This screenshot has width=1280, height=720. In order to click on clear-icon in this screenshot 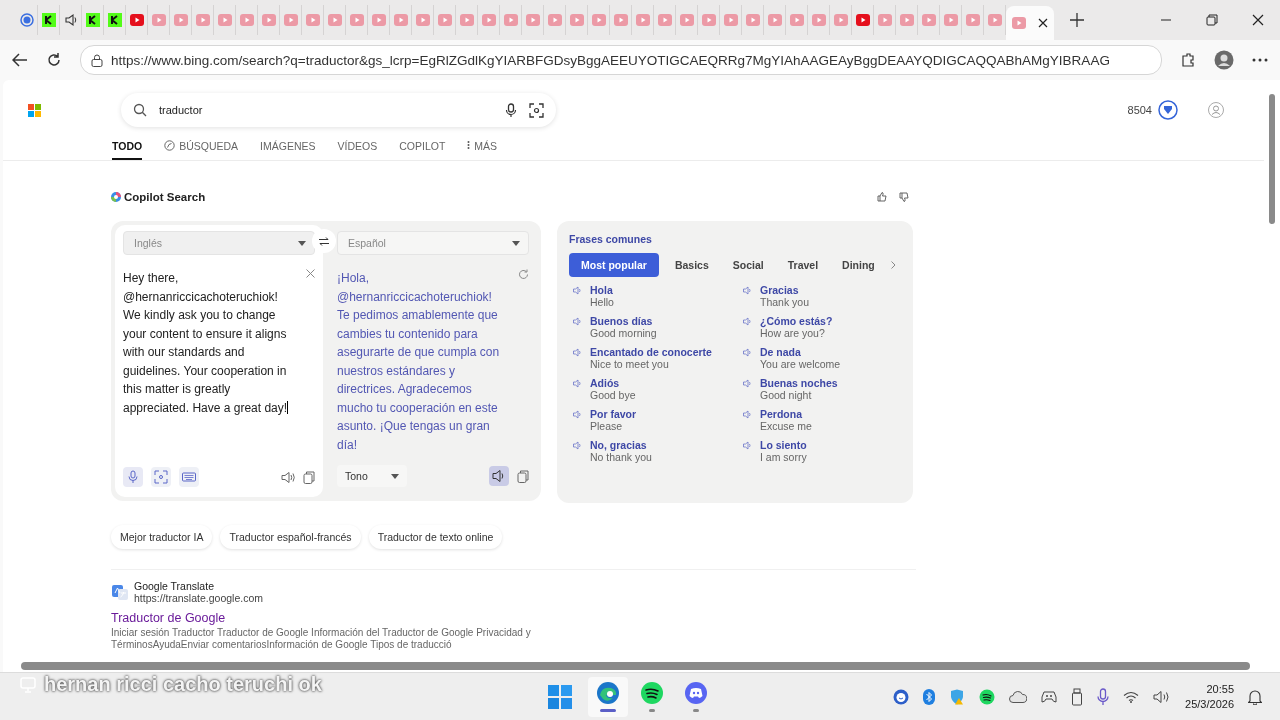, I will do `click(310, 273)`.